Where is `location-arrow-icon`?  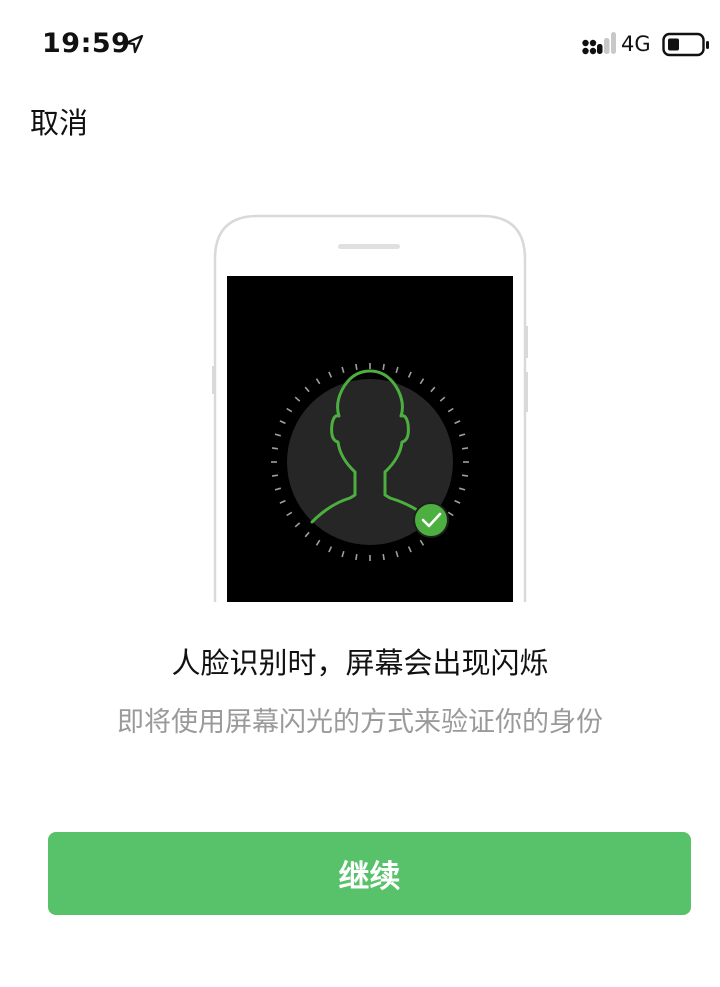
location-arrow-icon is located at coordinates (134, 44).